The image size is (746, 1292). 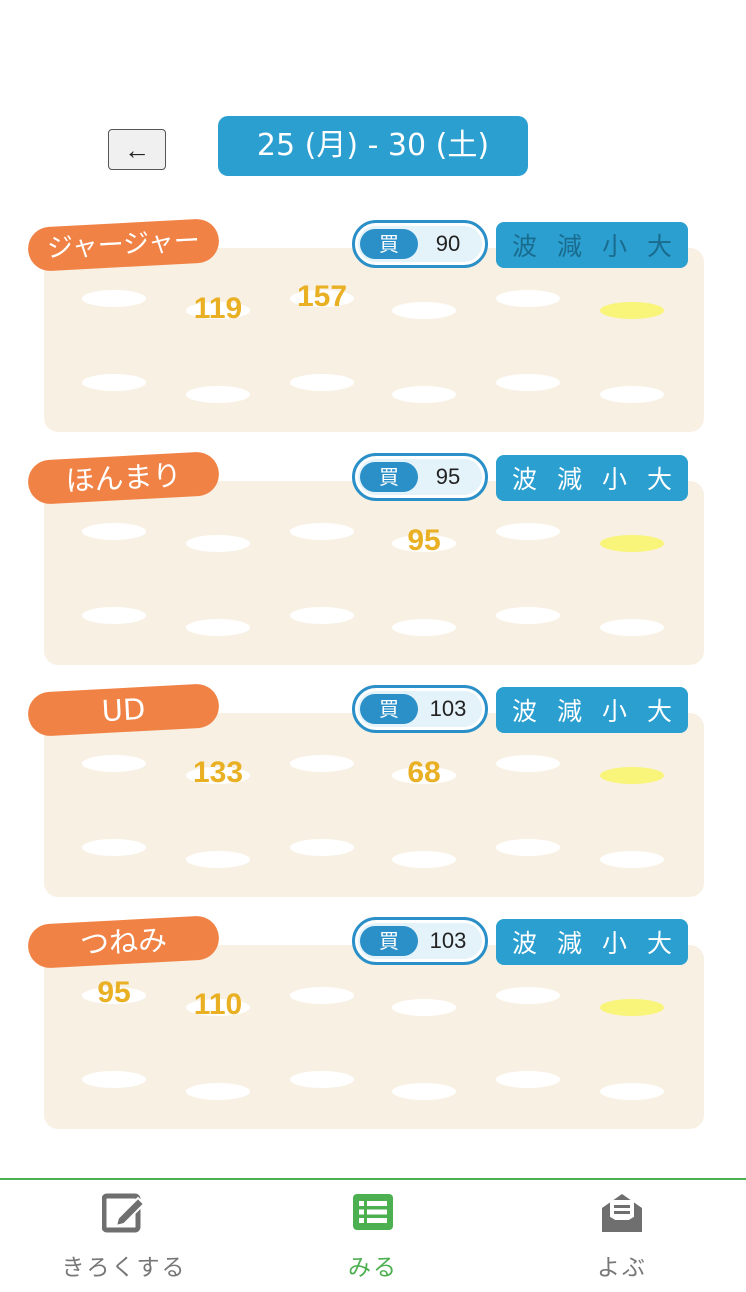 What do you see at coordinates (373, 1268) in the screenshot?
I see `nav-label-view: みる` at bounding box center [373, 1268].